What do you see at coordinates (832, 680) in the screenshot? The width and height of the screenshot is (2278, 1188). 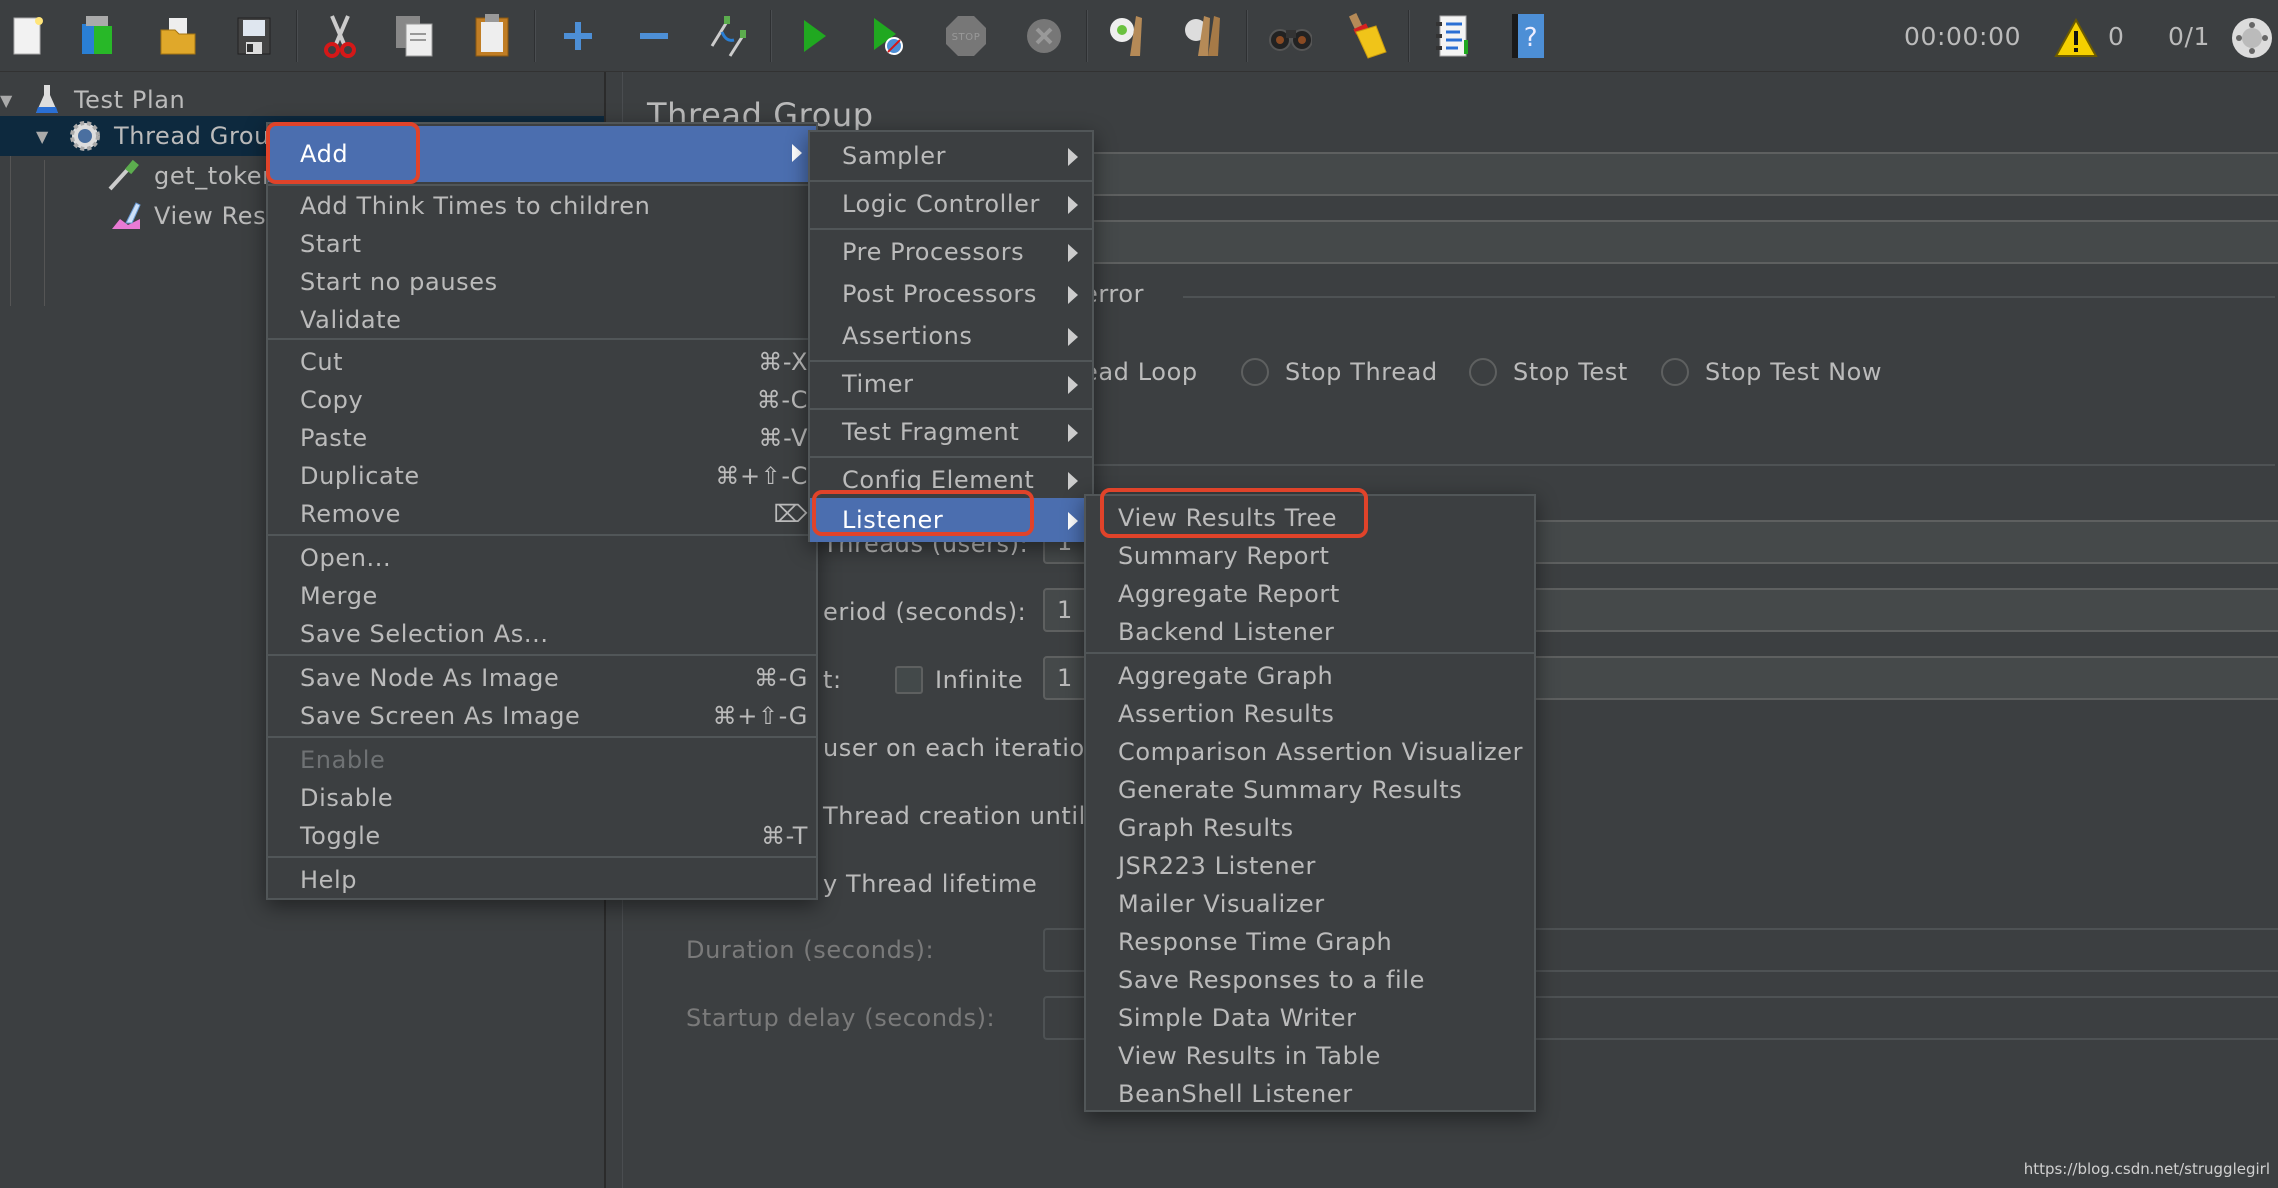 I see `loop-count-label: t:` at bounding box center [832, 680].